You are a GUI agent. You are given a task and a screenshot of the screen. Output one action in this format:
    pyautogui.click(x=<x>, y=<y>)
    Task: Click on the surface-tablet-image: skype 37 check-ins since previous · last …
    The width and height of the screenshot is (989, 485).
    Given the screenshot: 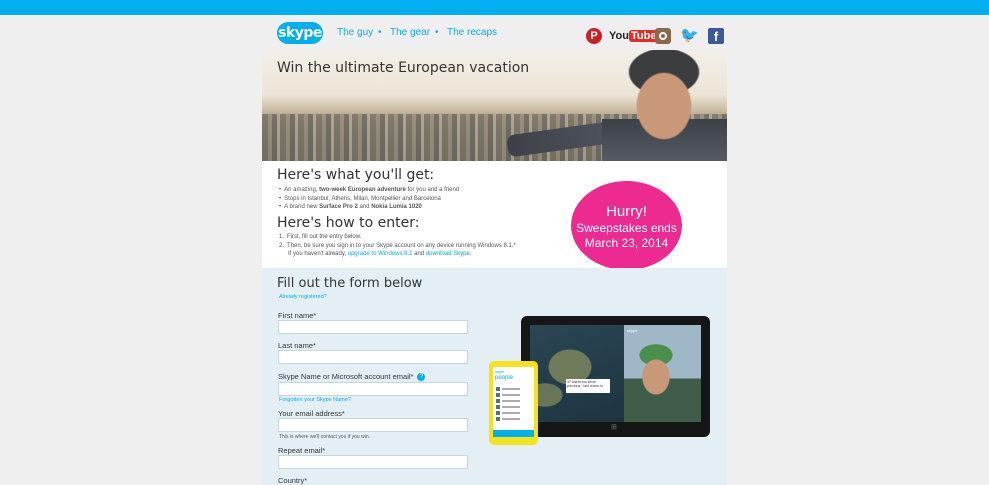 What is the action you would take?
    pyautogui.click(x=615, y=376)
    